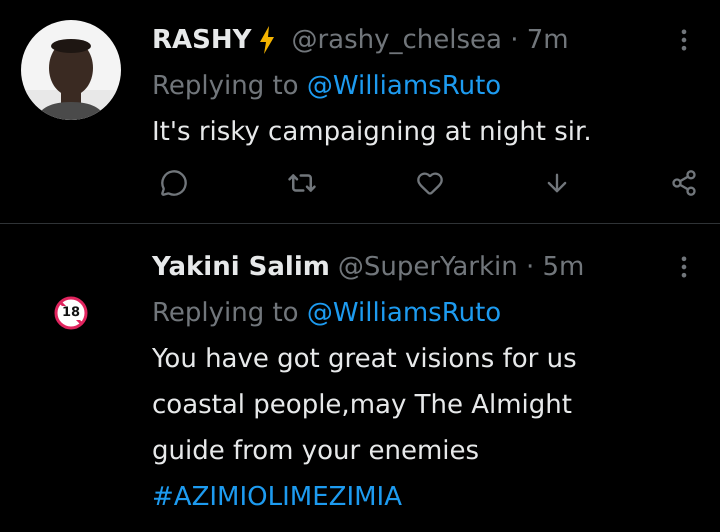 The image size is (720, 532). I want to click on age-restriction-badge: 18, so click(71, 313).